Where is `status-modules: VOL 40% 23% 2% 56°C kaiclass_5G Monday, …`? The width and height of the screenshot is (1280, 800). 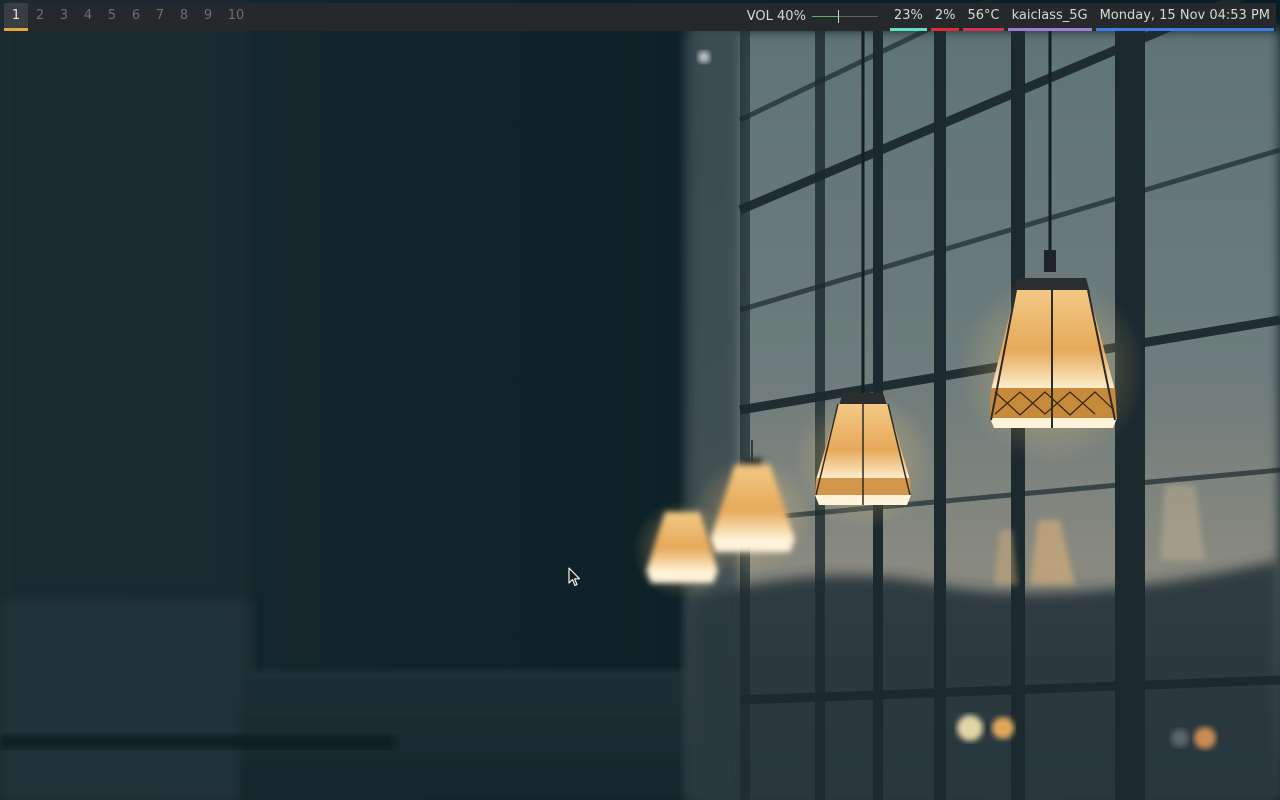 status-modules: VOL 40% 23% 2% 56°C kaiclass_5G Monday, … is located at coordinates (1008, 17).